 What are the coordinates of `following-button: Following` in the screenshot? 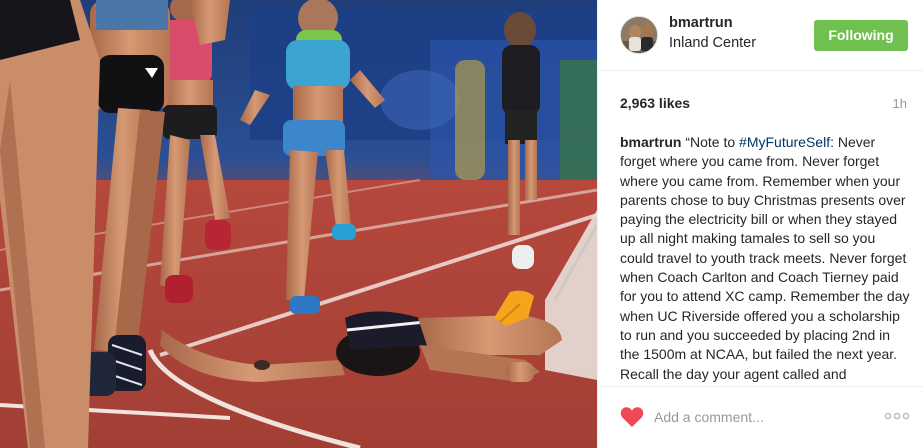 It's located at (861, 35).